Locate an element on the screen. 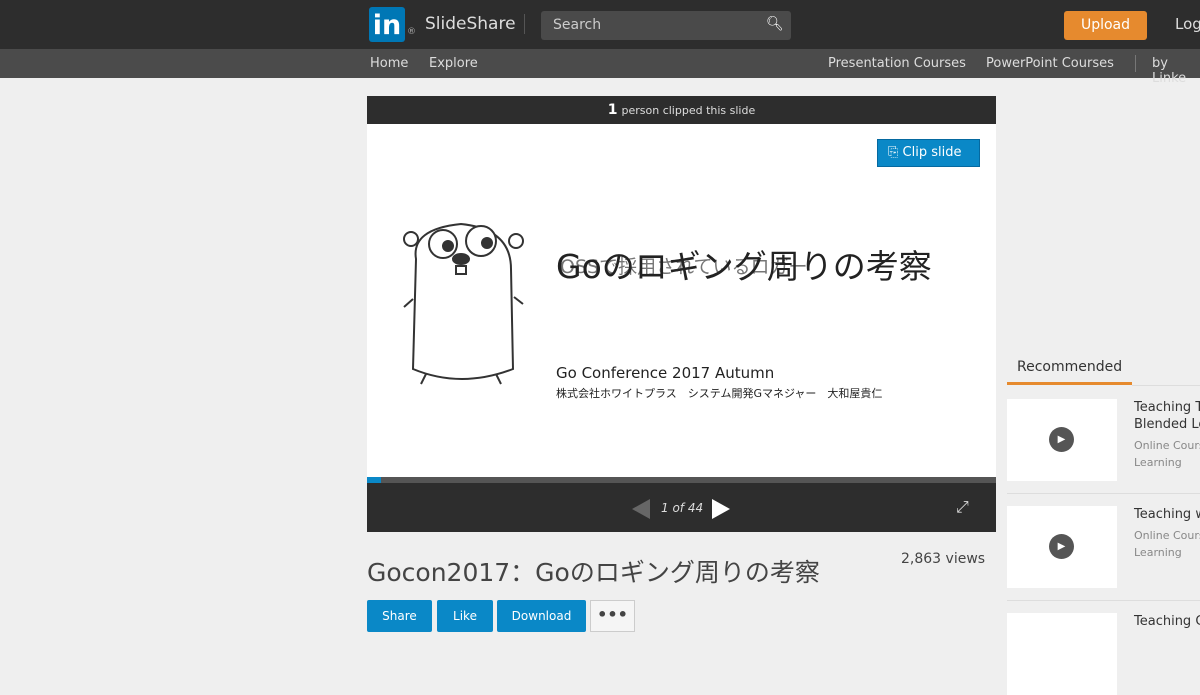  search-input: Search is located at coordinates (666, 25).